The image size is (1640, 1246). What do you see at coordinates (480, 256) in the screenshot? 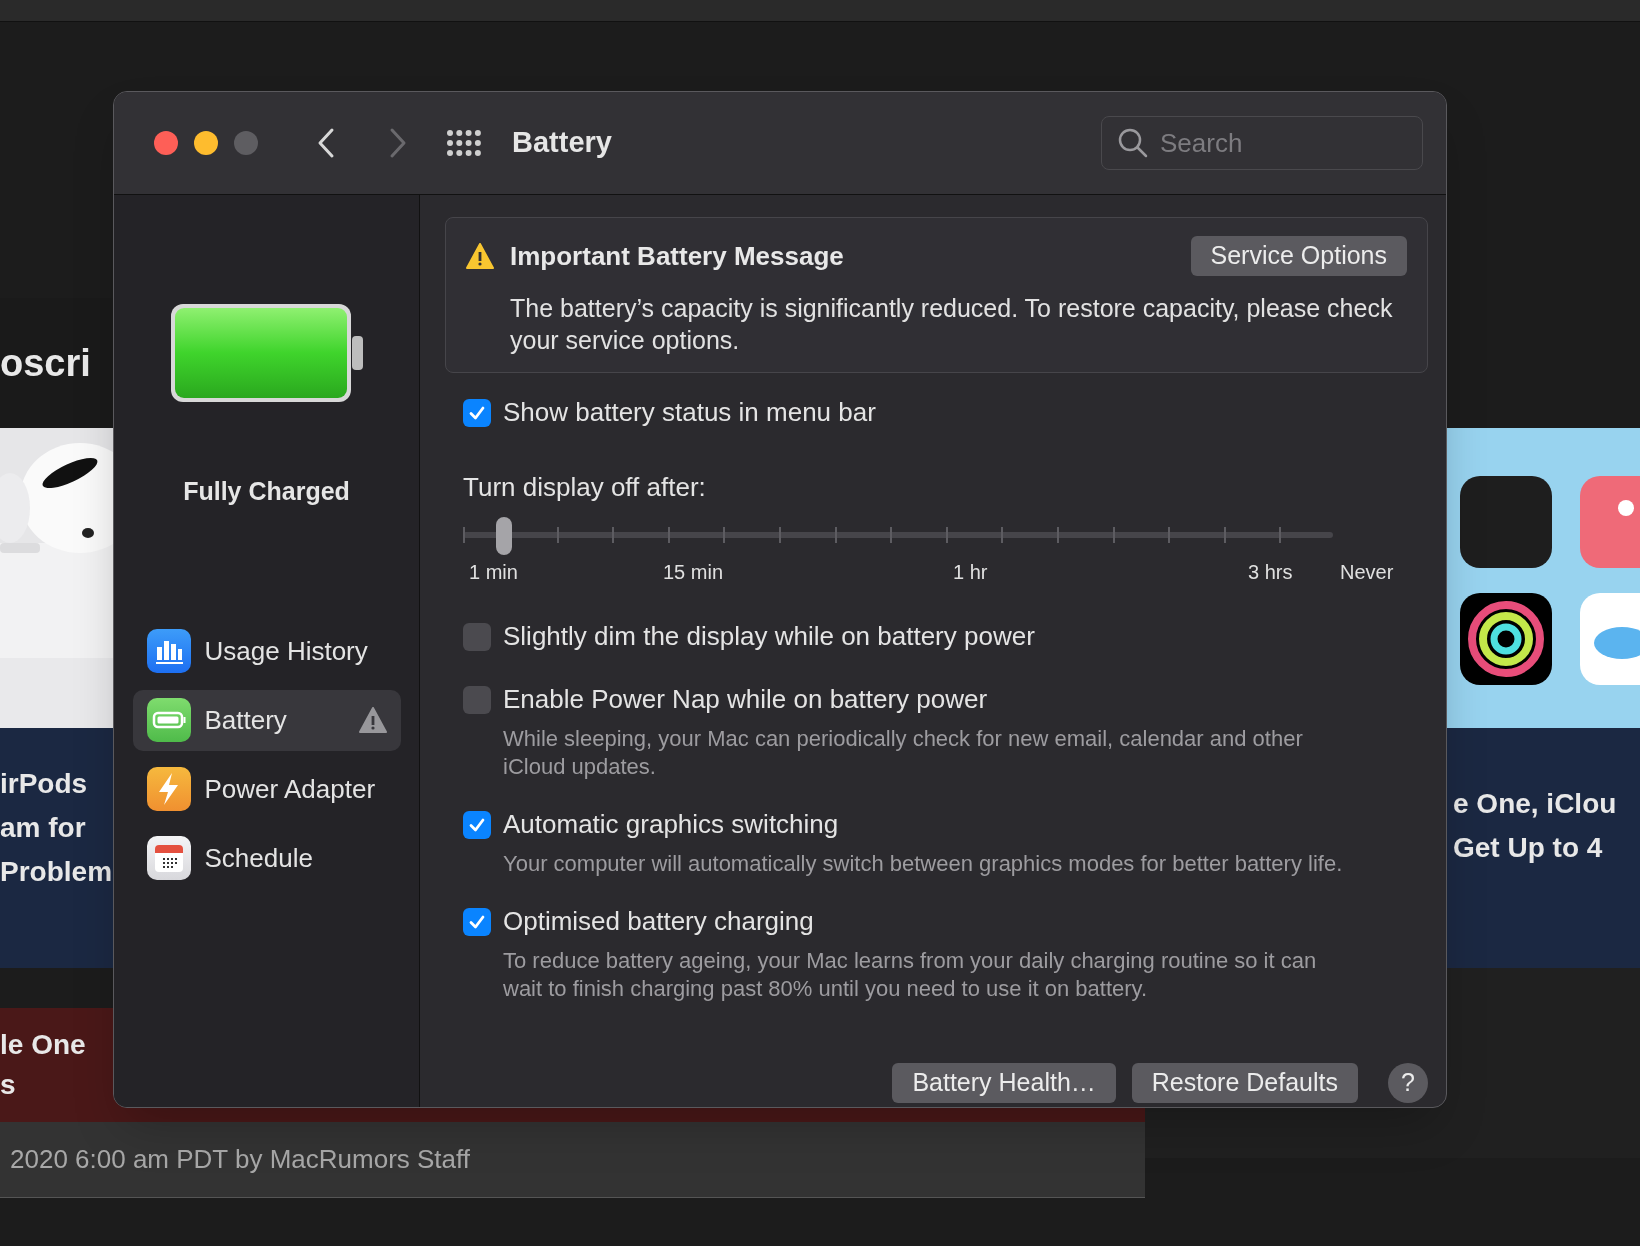
I see `warning-icon` at bounding box center [480, 256].